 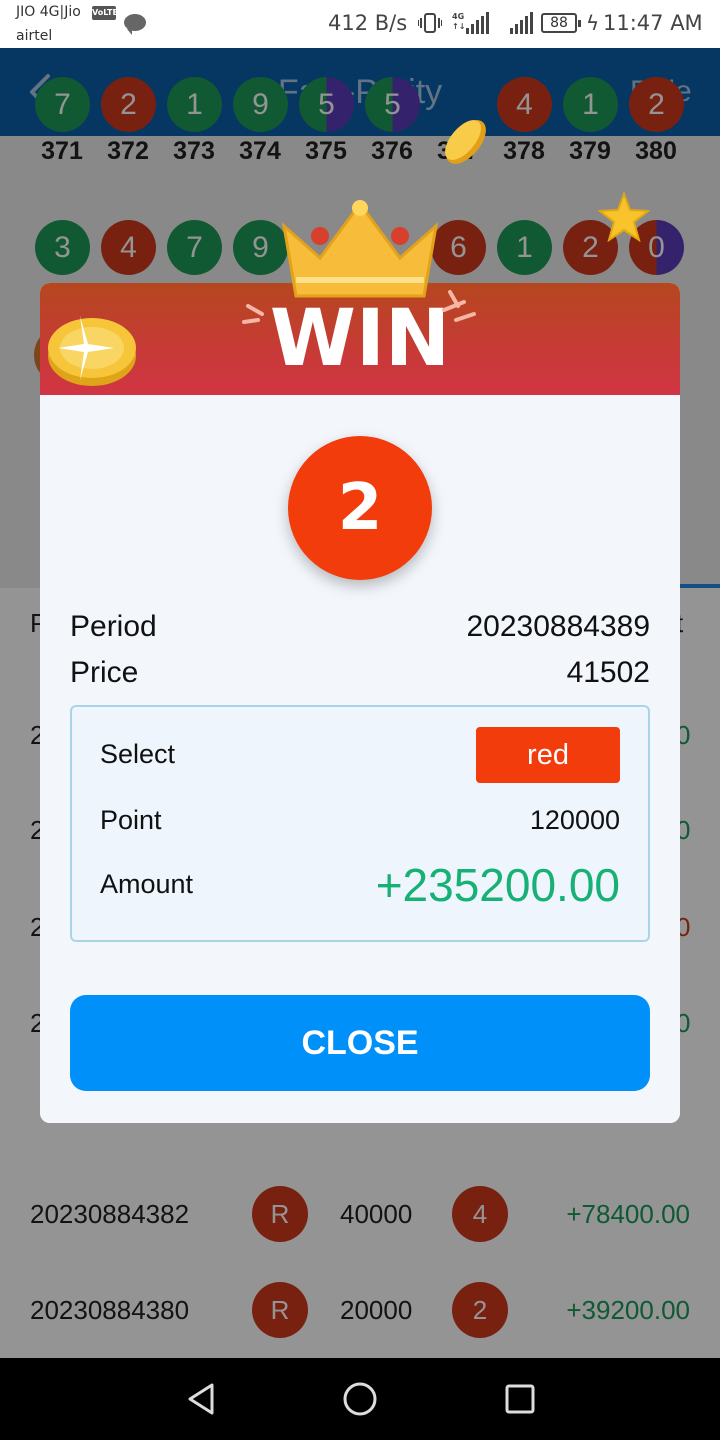 What do you see at coordinates (147, 884) in the screenshot?
I see `amount-label: Amount` at bounding box center [147, 884].